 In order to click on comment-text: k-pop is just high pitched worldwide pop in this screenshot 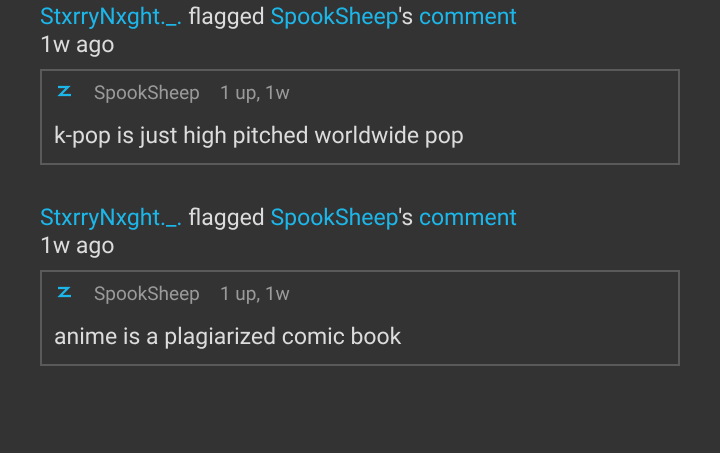, I will do `click(259, 135)`.